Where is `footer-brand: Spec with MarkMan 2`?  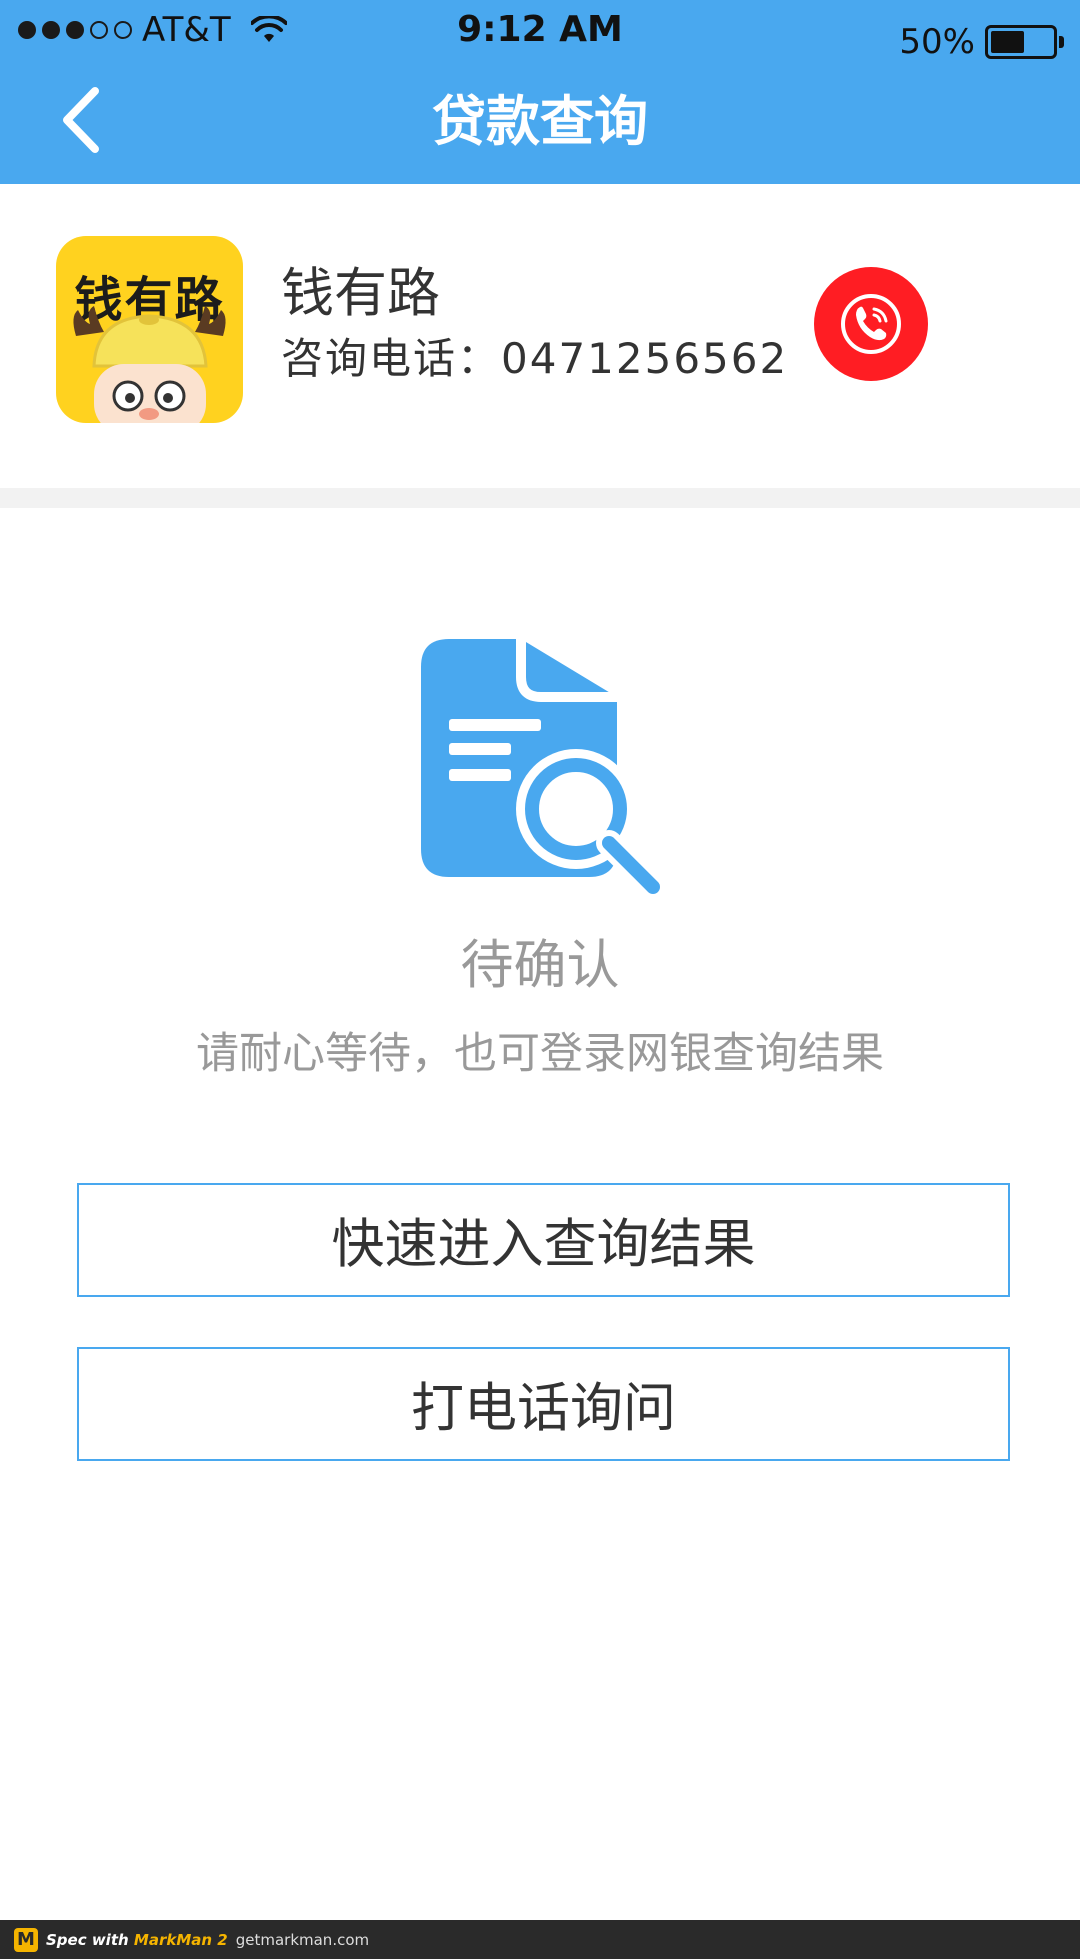 footer-brand: Spec with MarkMan 2 is located at coordinates (137, 1940).